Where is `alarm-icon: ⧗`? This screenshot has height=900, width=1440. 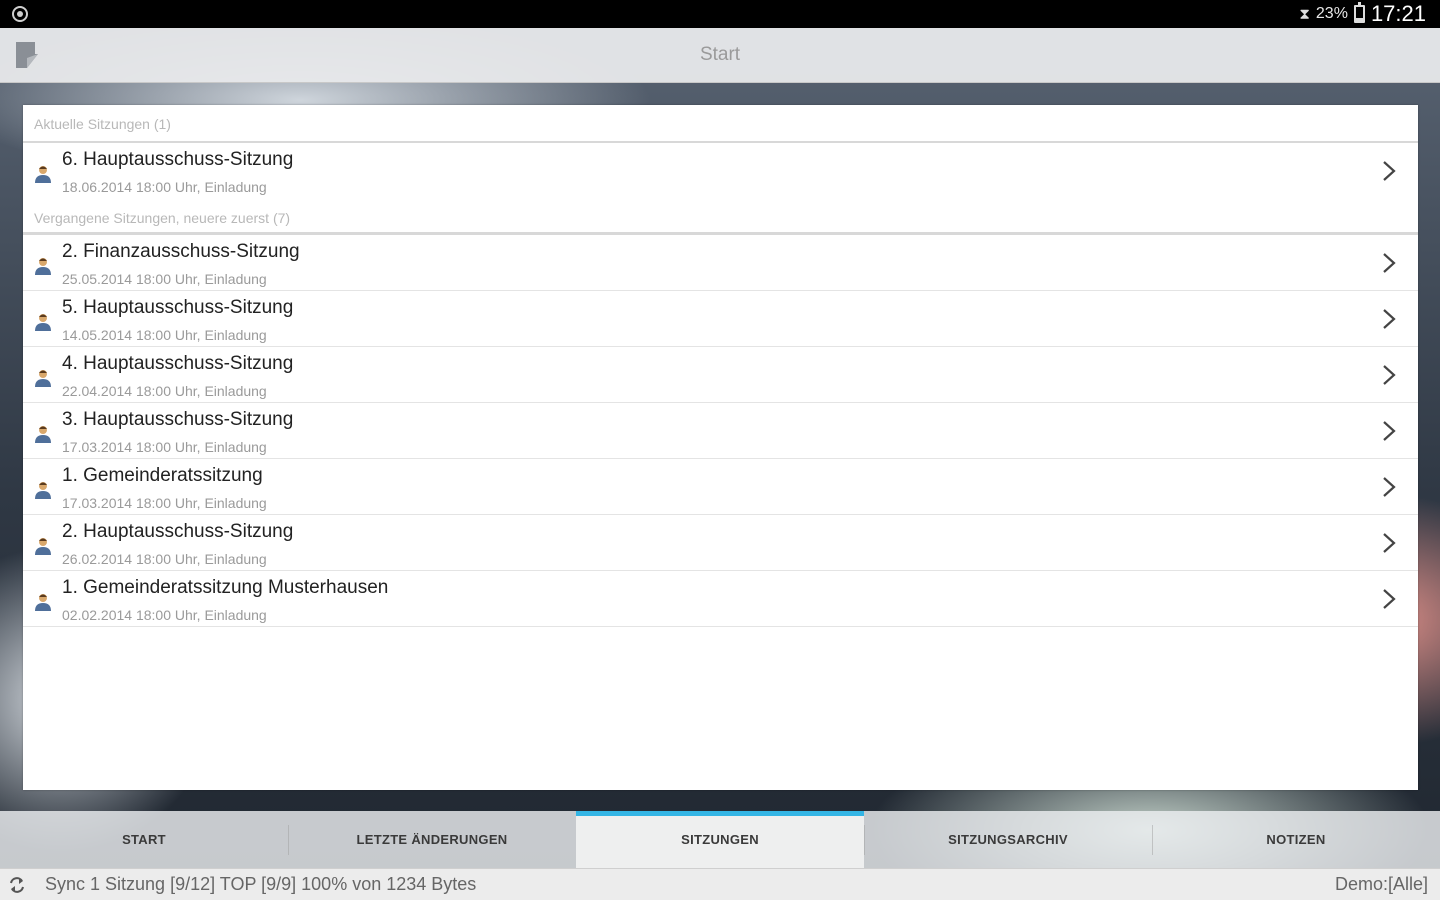 alarm-icon: ⧗ is located at coordinates (1304, 14).